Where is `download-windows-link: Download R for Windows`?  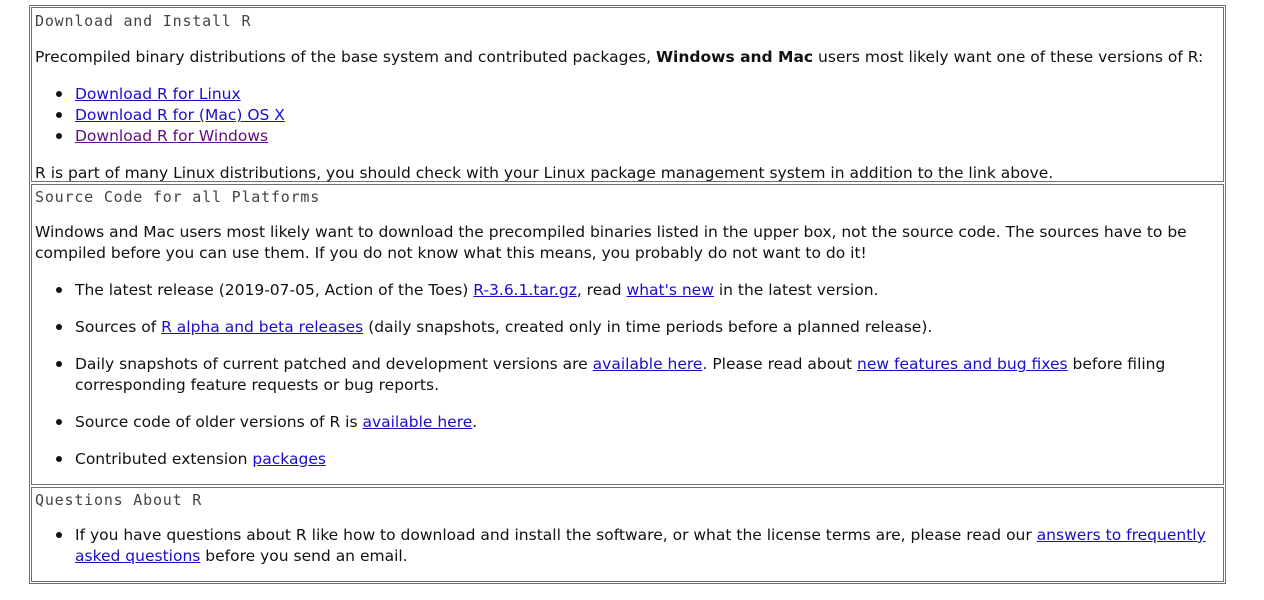 download-windows-link: Download R for Windows is located at coordinates (171, 136).